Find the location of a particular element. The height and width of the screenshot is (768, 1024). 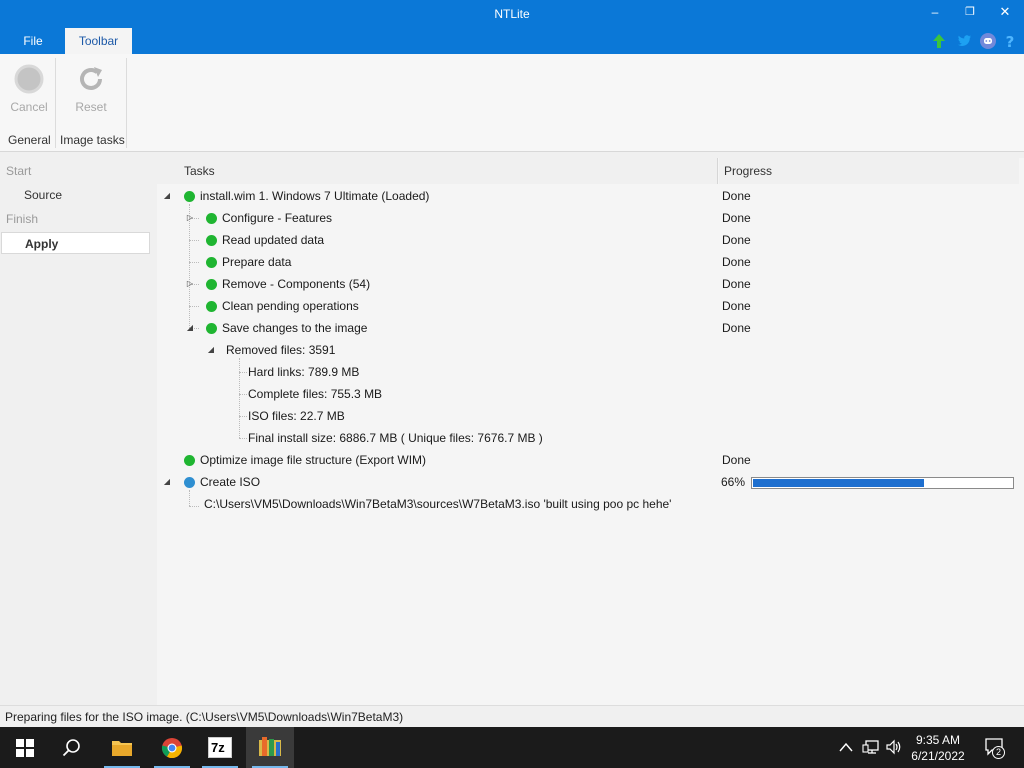

sidebar-item-apply: Apply is located at coordinates (75, 243).